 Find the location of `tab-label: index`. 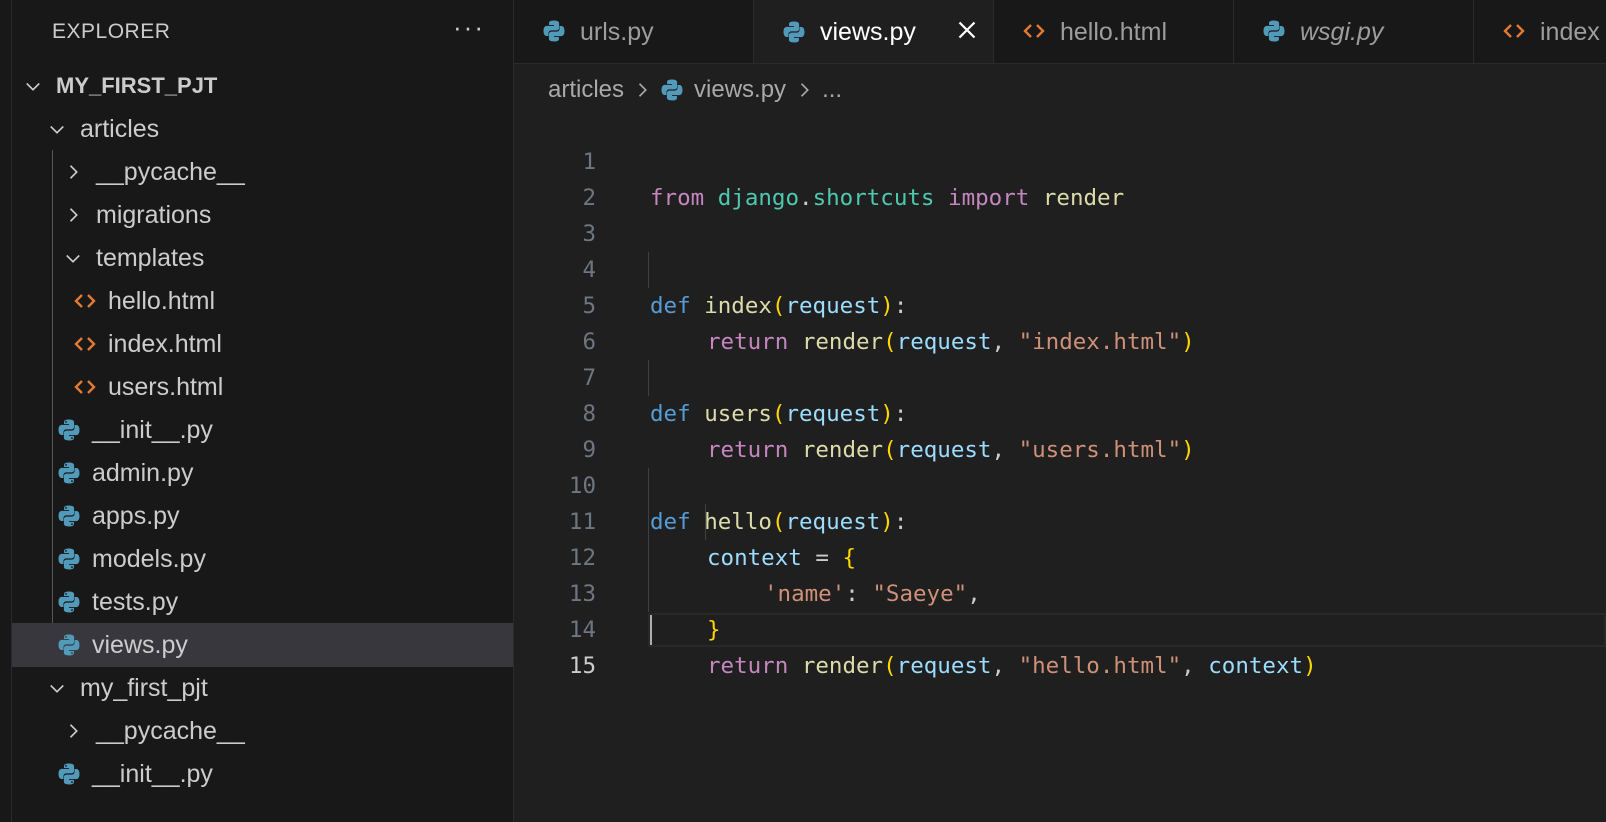

tab-label: index is located at coordinates (1570, 31).